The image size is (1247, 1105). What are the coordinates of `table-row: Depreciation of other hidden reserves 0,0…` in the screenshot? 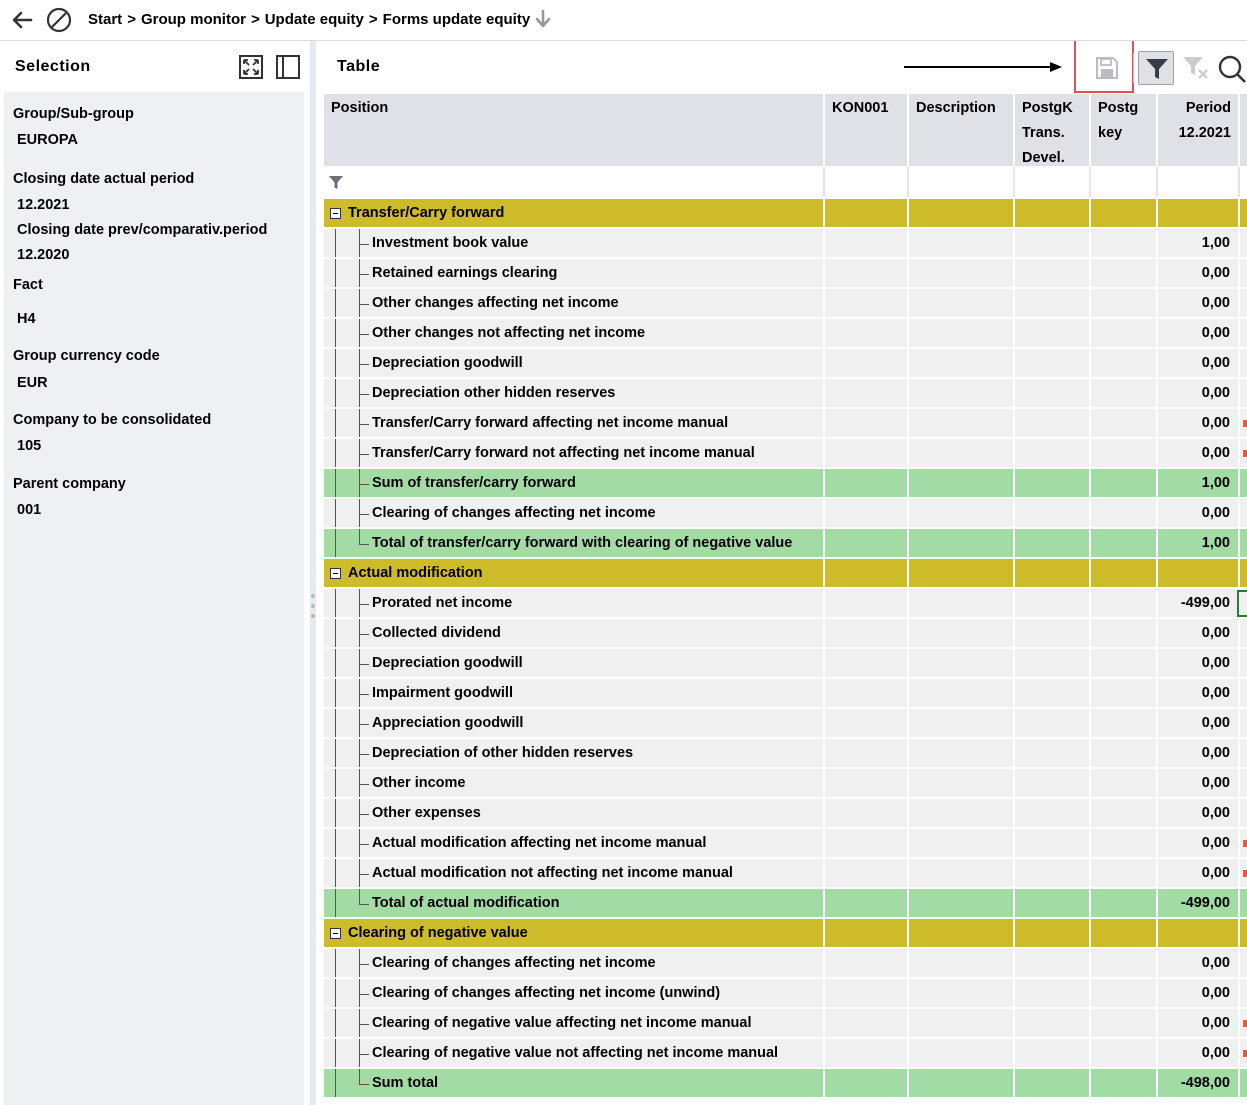 It's located at (785, 754).